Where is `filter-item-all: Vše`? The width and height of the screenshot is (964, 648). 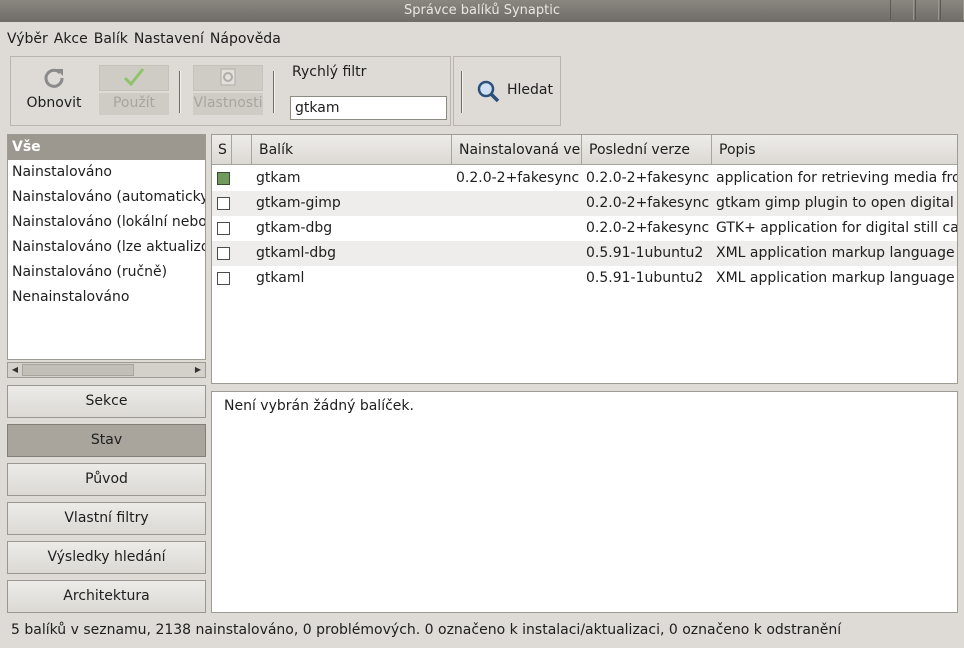 filter-item-all: Vše is located at coordinates (106, 147).